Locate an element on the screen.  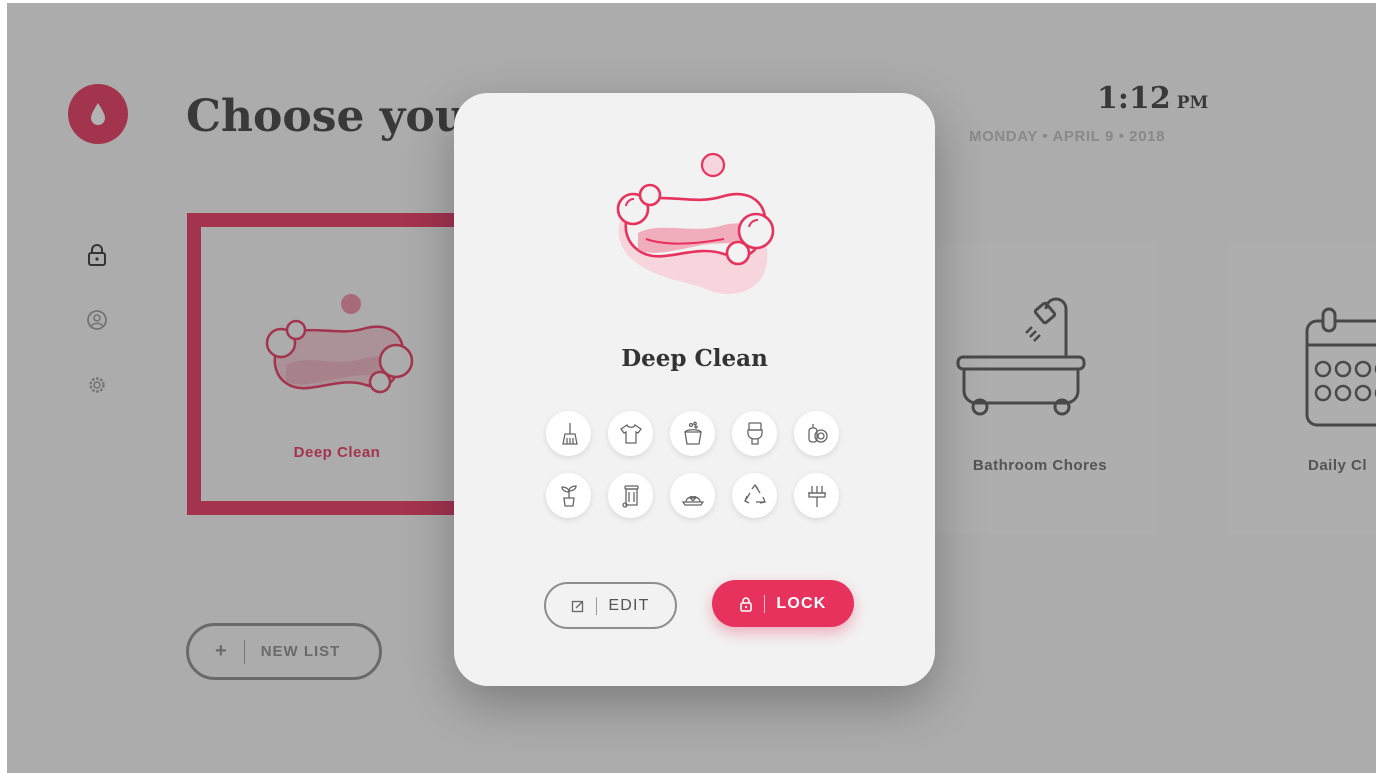
dish-soap-icon is located at coordinates (817, 433).